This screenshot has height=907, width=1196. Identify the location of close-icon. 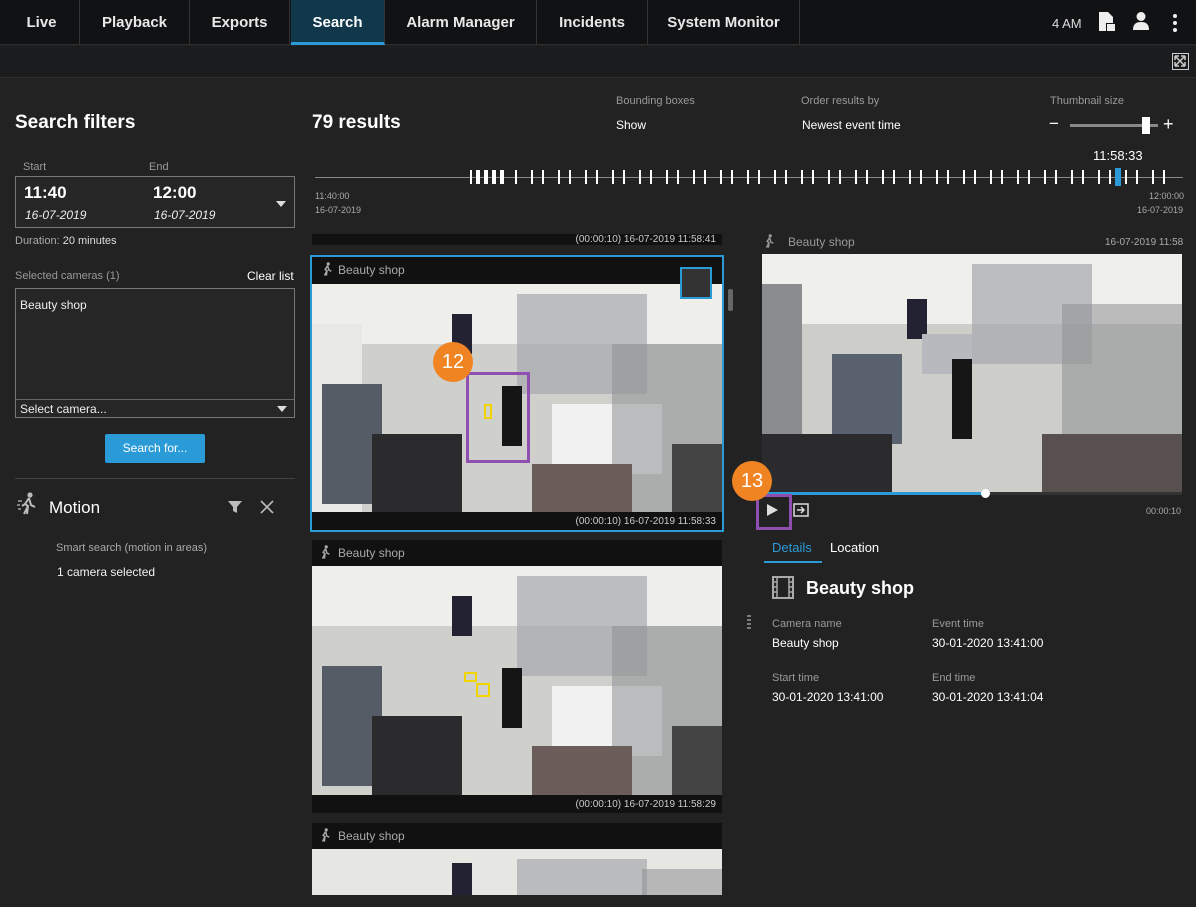
(267, 507).